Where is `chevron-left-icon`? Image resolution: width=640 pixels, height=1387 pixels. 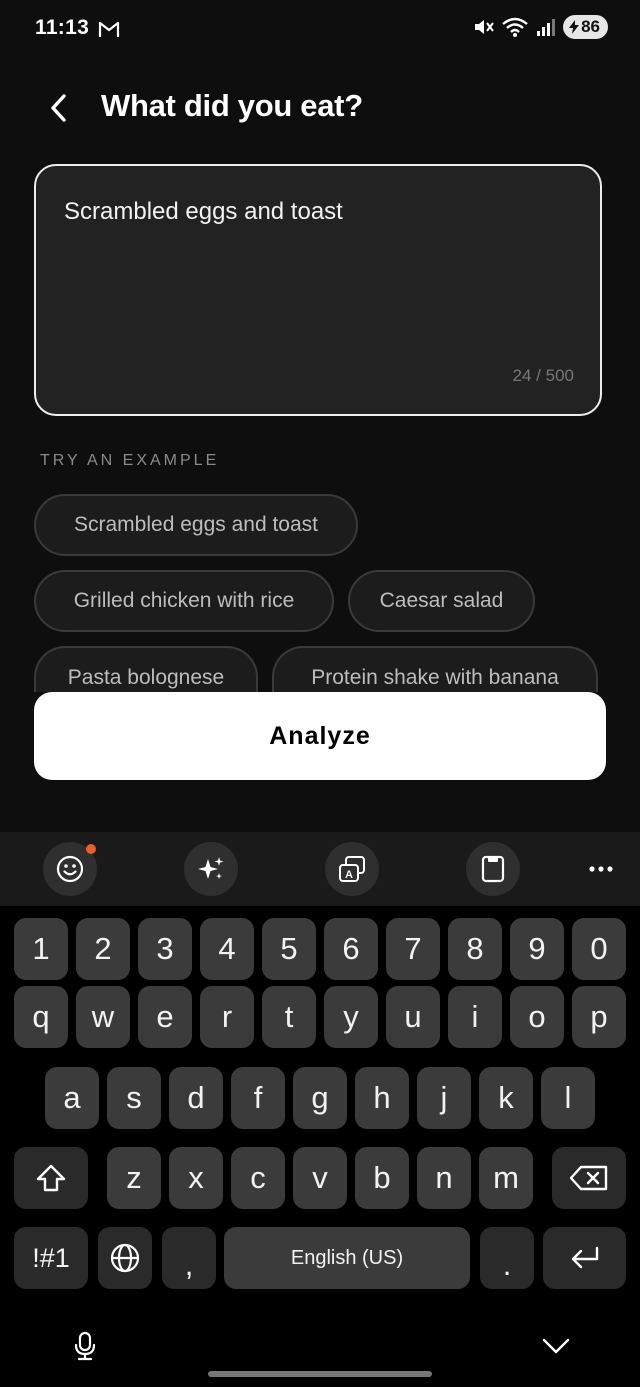
chevron-left-icon is located at coordinates (58, 108).